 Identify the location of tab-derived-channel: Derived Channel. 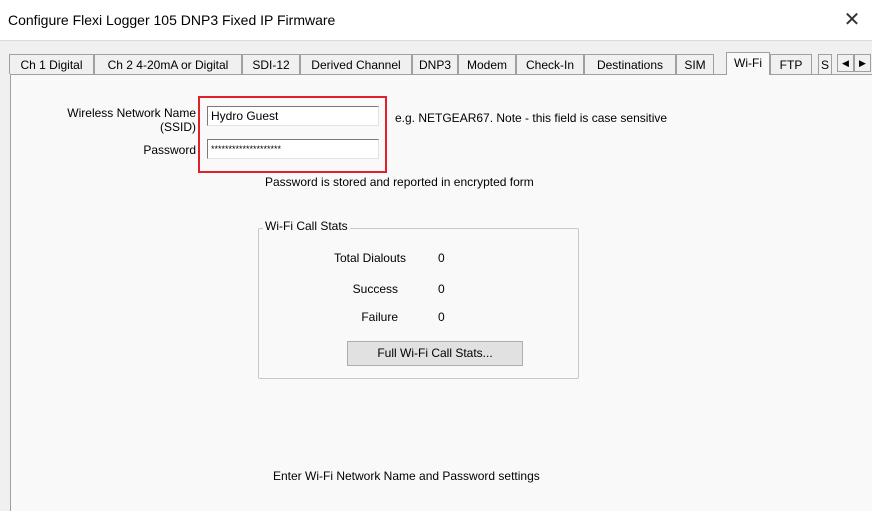
(356, 64).